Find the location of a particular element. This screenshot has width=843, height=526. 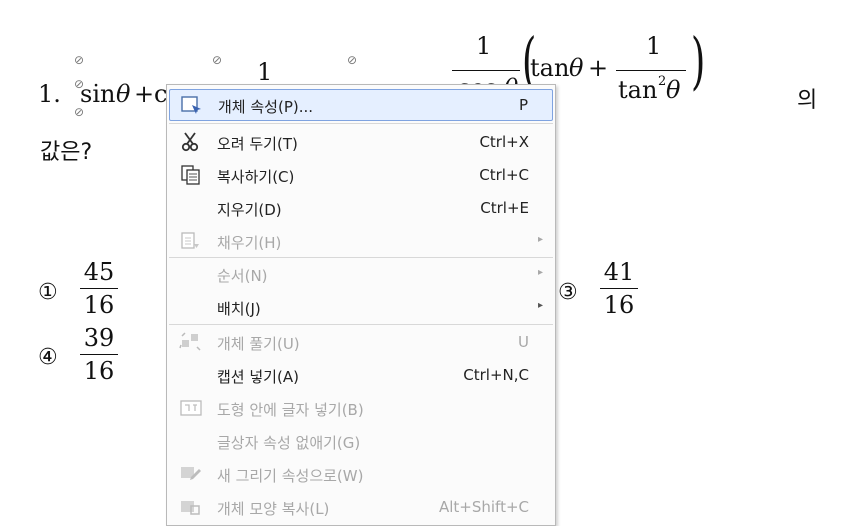

menu-item-shortcut: Ctrl+X is located at coordinates (504, 142).